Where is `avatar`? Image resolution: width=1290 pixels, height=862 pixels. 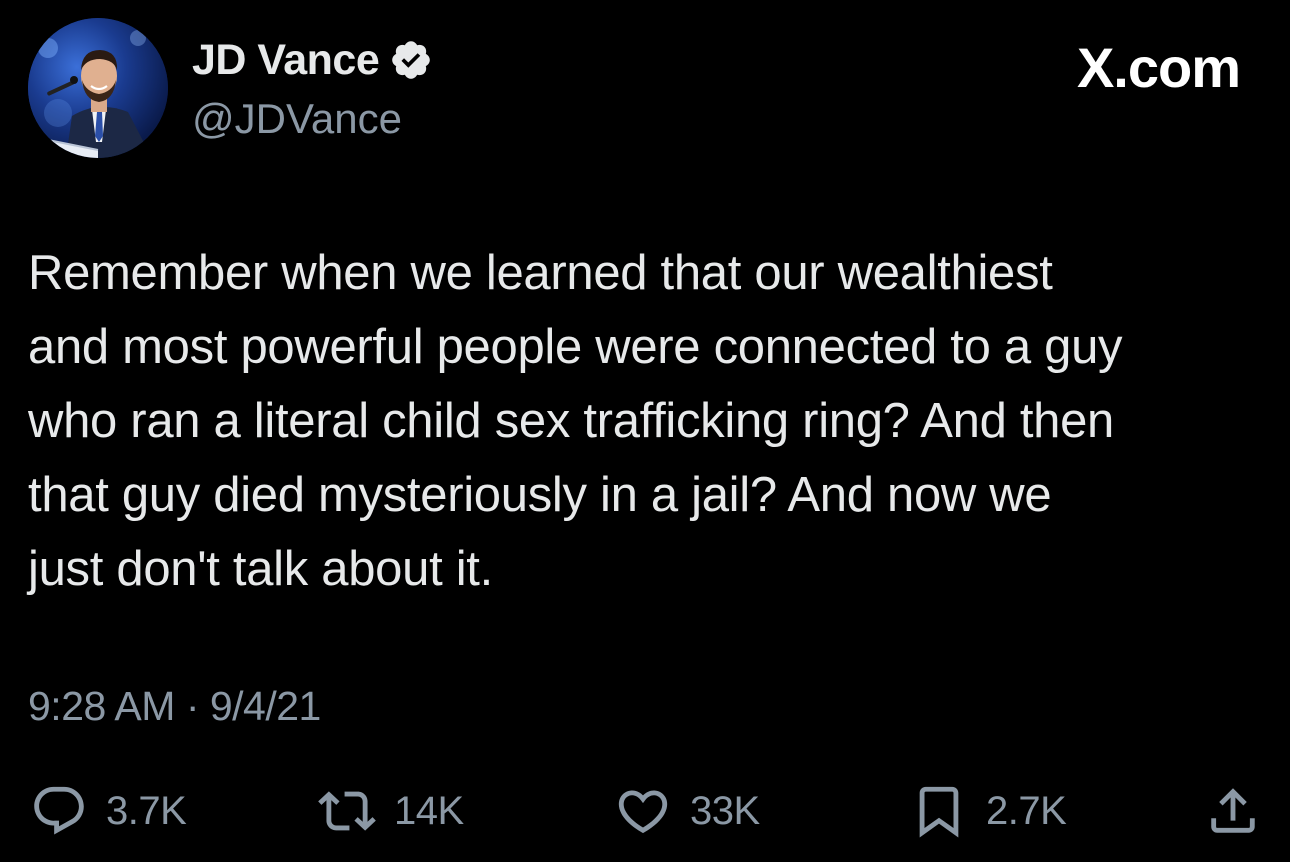 avatar is located at coordinates (98, 88).